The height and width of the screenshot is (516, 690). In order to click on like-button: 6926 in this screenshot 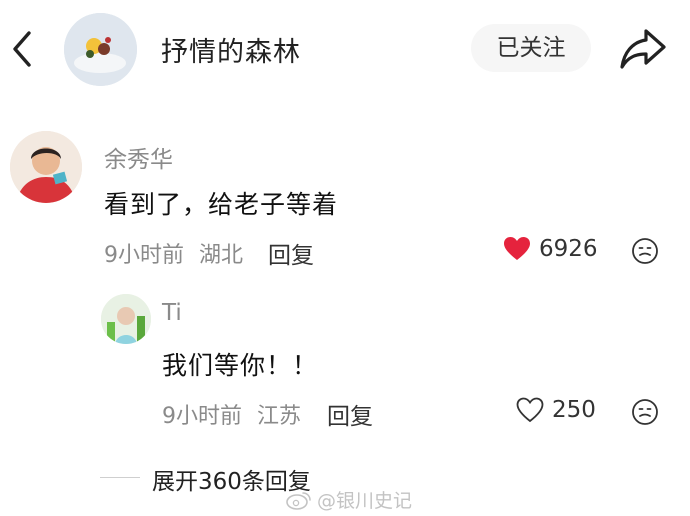, I will do `click(550, 249)`.